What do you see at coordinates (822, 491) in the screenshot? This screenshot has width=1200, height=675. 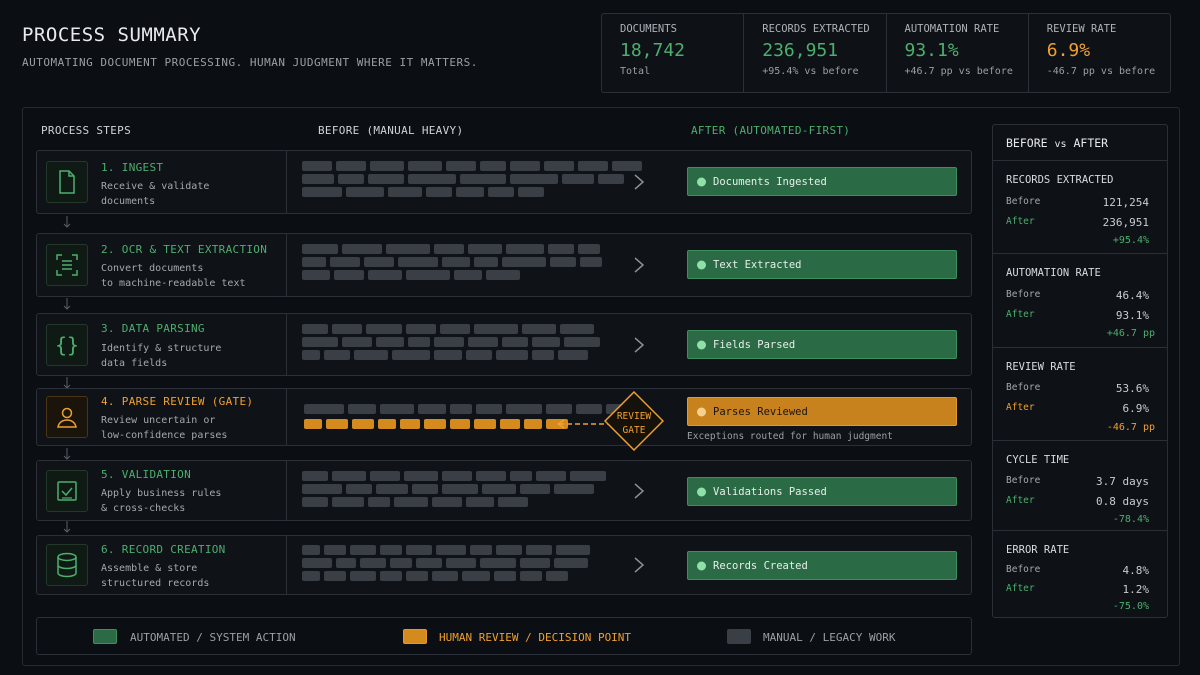 I see `status-badge: Validations Passed` at bounding box center [822, 491].